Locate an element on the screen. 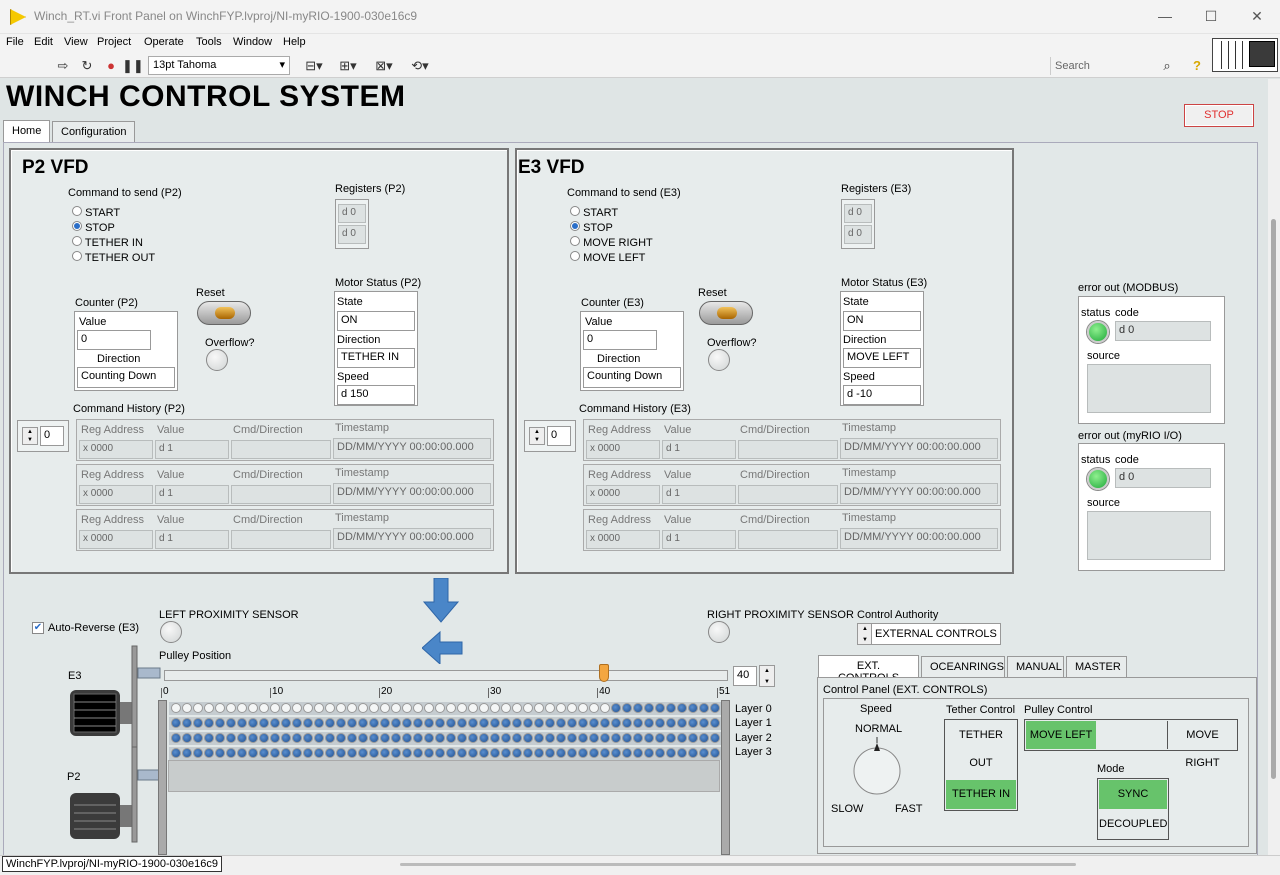 This screenshot has width=1280, height=875. maximize-button: ☐ is located at coordinates (1211, 16).